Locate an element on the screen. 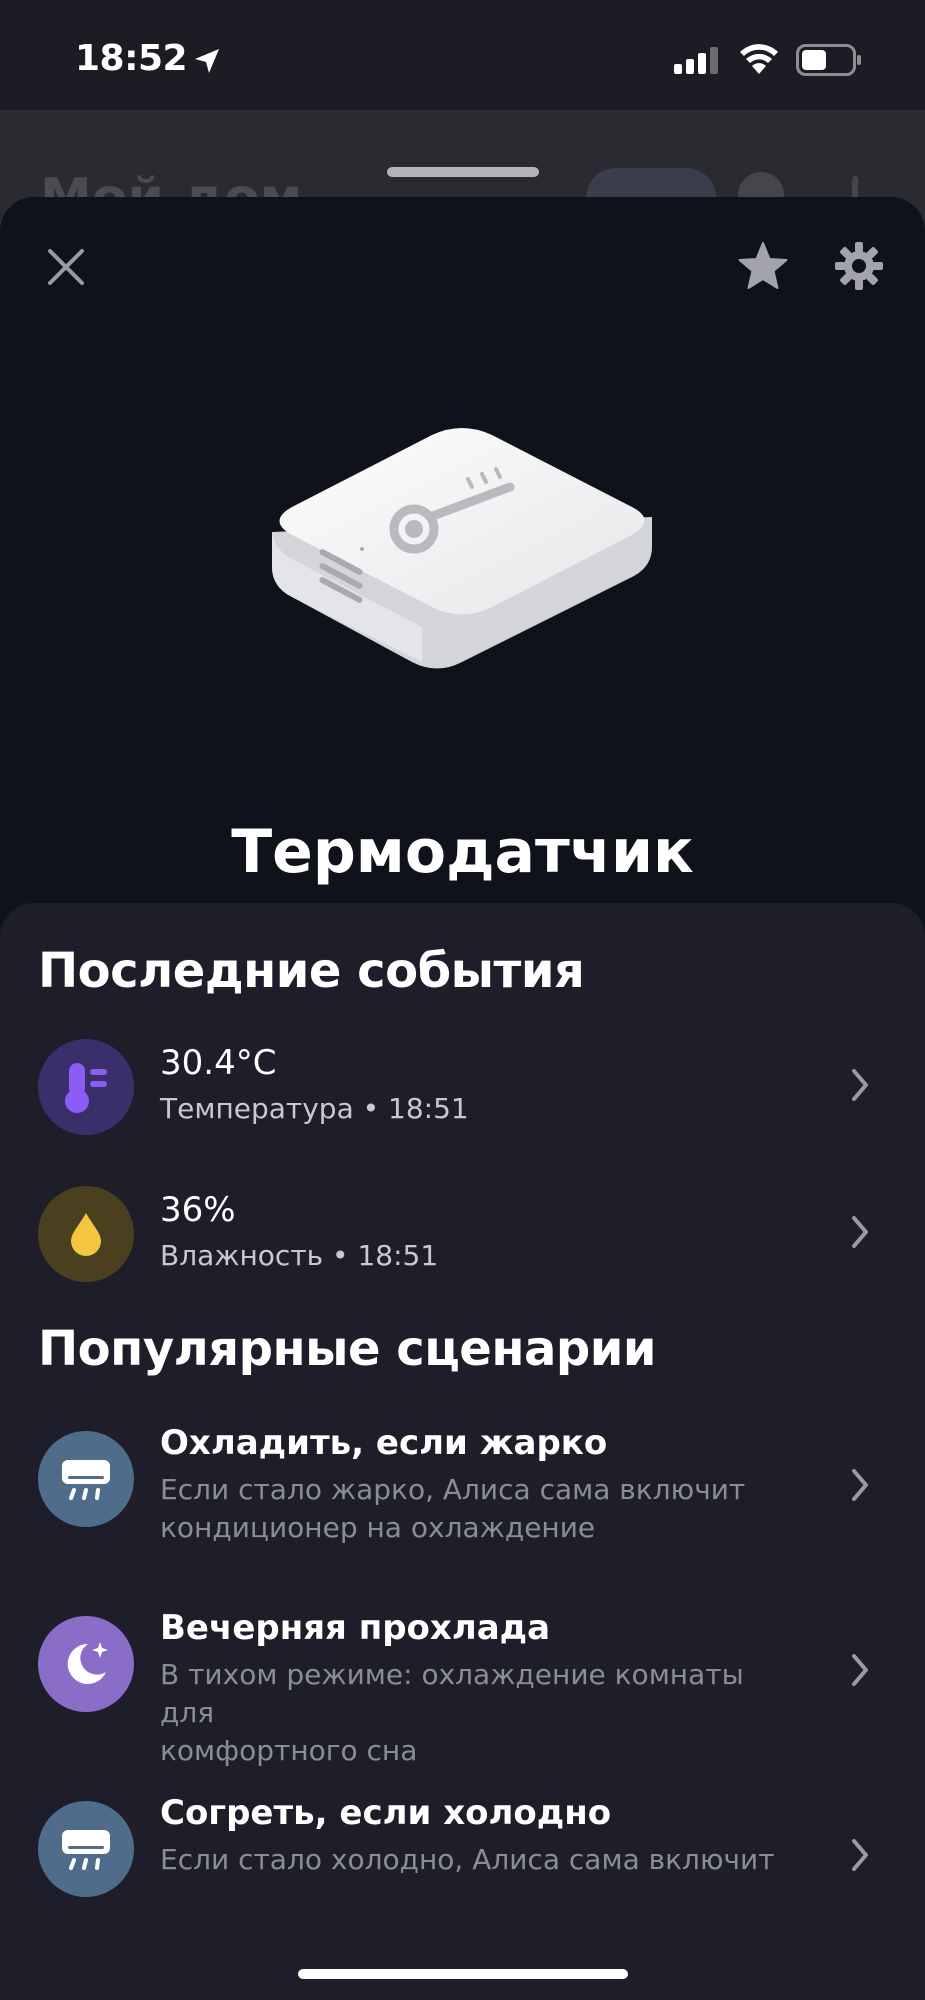  location-arrow-icon is located at coordinates (207, 61).